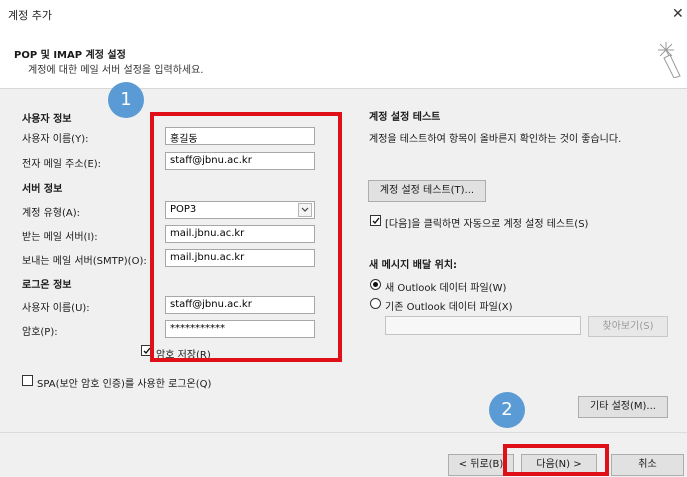 The image size is (687, 477). What do you see at coordinates (55, 139) in the screenshot?
I see `name-label: 사용자 이름(Y):` at bounding box center [55, 139].